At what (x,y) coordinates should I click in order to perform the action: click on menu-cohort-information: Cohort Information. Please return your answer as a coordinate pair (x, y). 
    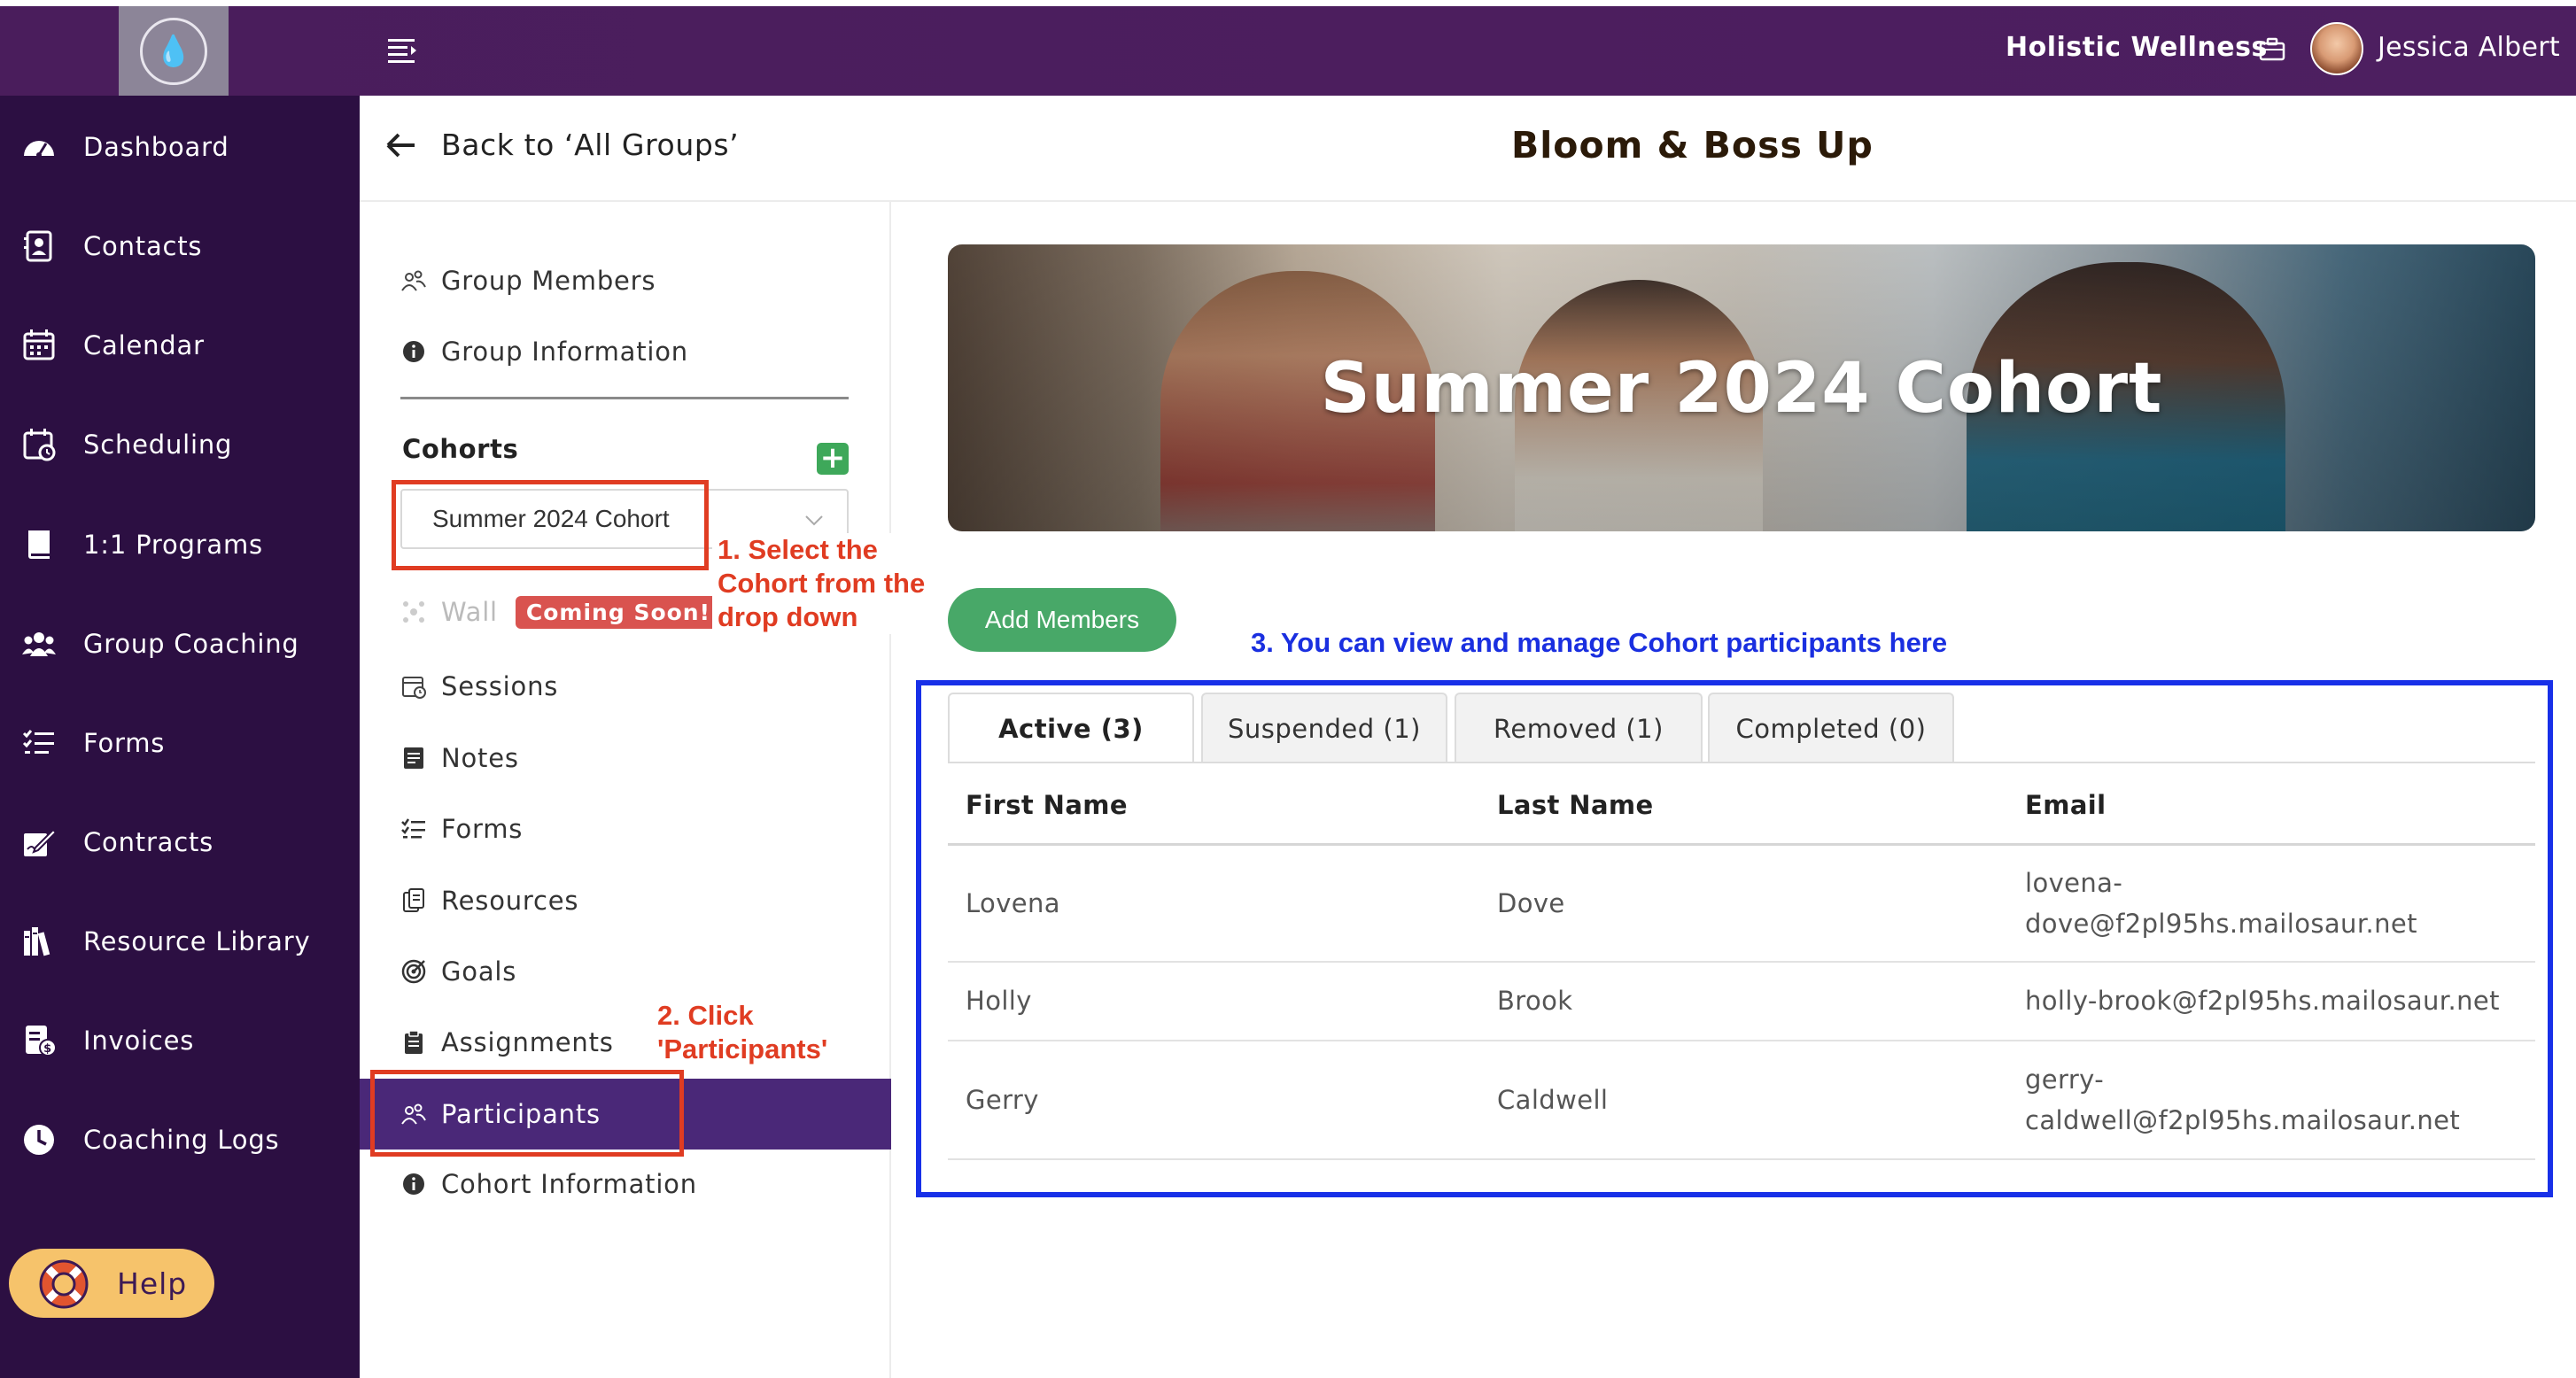
    Looking at the image, I should click on (548, 1184).